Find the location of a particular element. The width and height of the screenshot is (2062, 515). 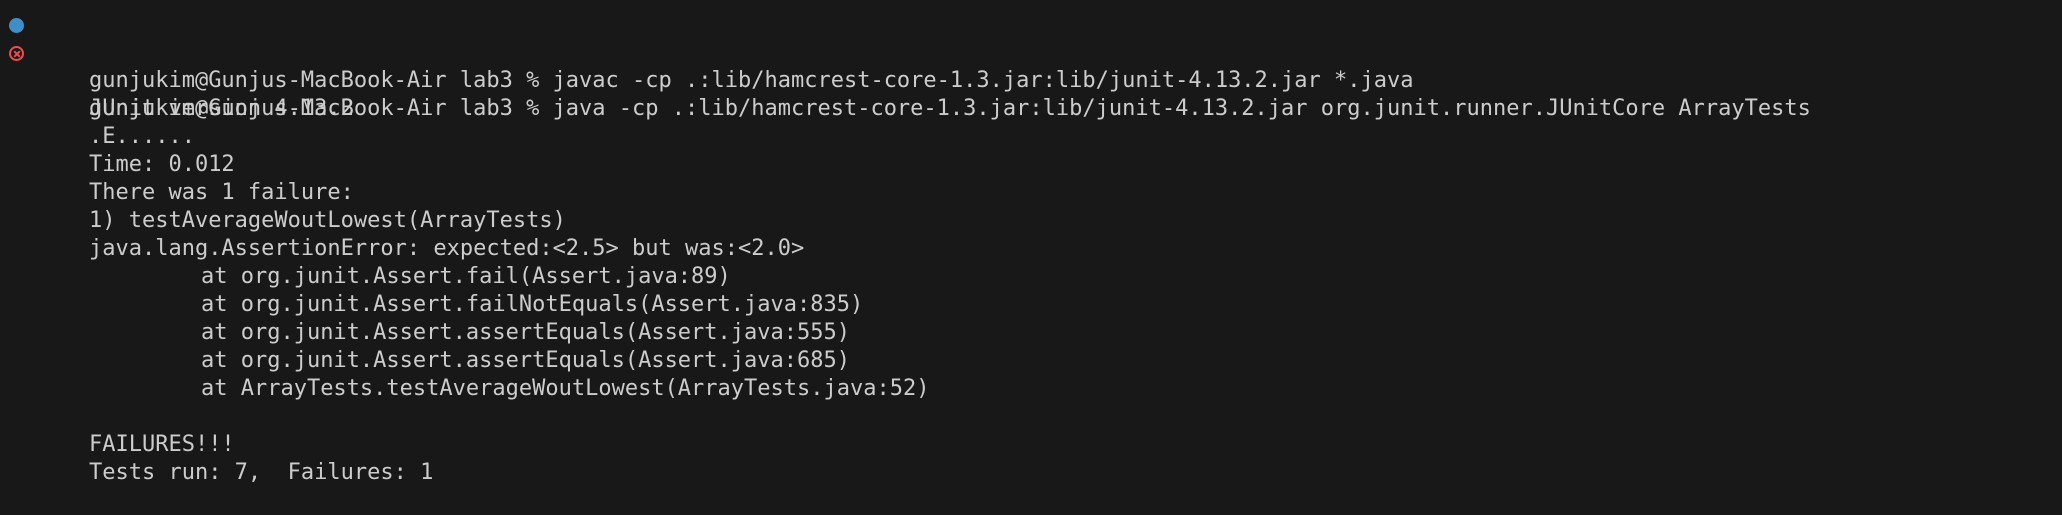

command-error-icon is located at coordinates (16, 53).